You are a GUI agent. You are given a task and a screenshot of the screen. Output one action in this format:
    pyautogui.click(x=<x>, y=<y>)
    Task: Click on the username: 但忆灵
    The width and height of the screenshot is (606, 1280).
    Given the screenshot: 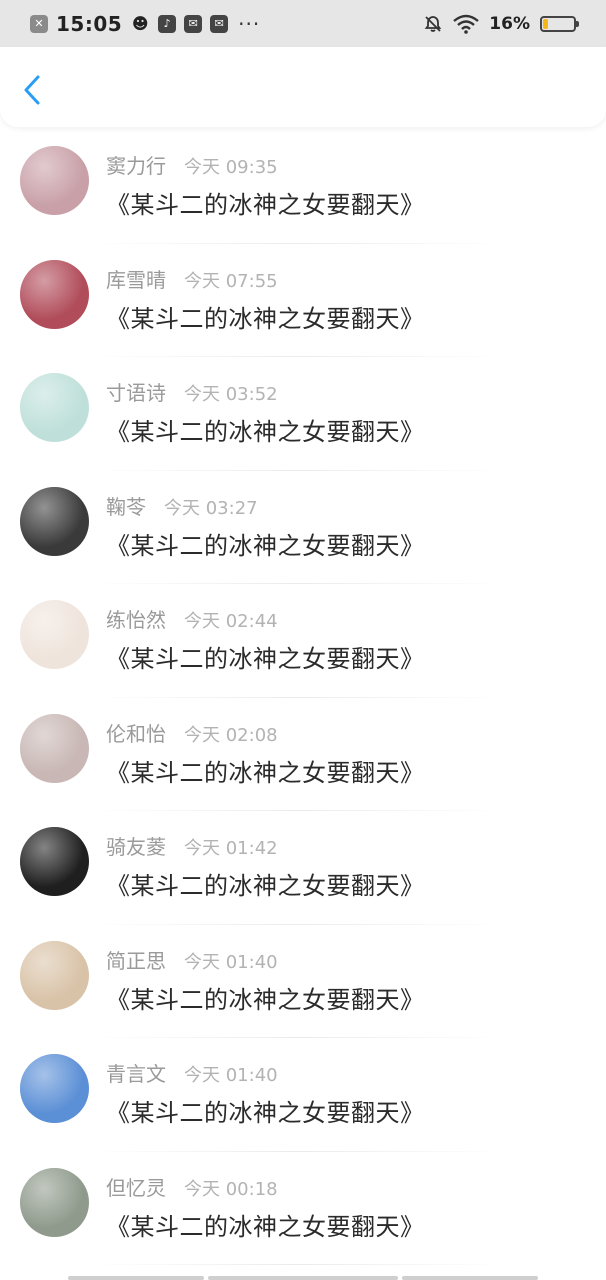 What is the action you would take?
    pyautogui.click(x=136, y=1186)
    